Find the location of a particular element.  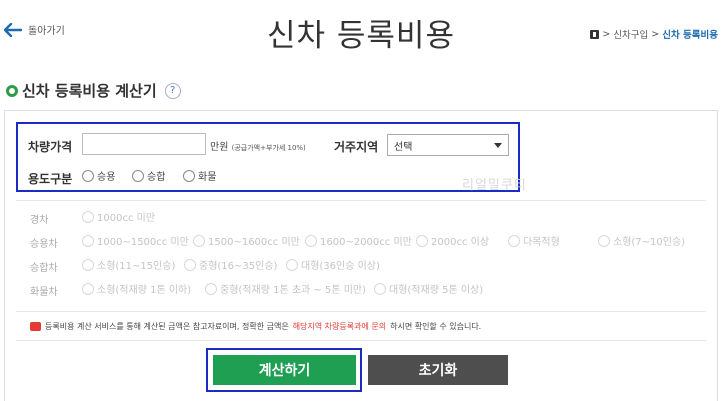

usage-radio-truck: 화물 is located at coordinates (199, 175).